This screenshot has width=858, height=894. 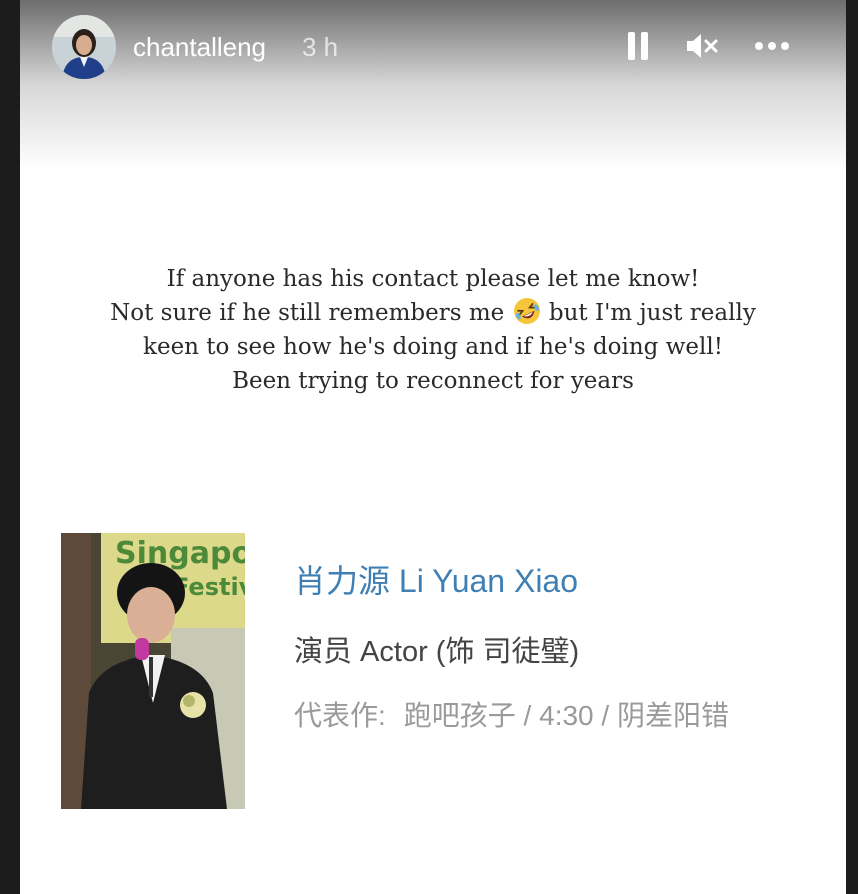 I want to click on more-options-icon, so click(x=772, y=46).